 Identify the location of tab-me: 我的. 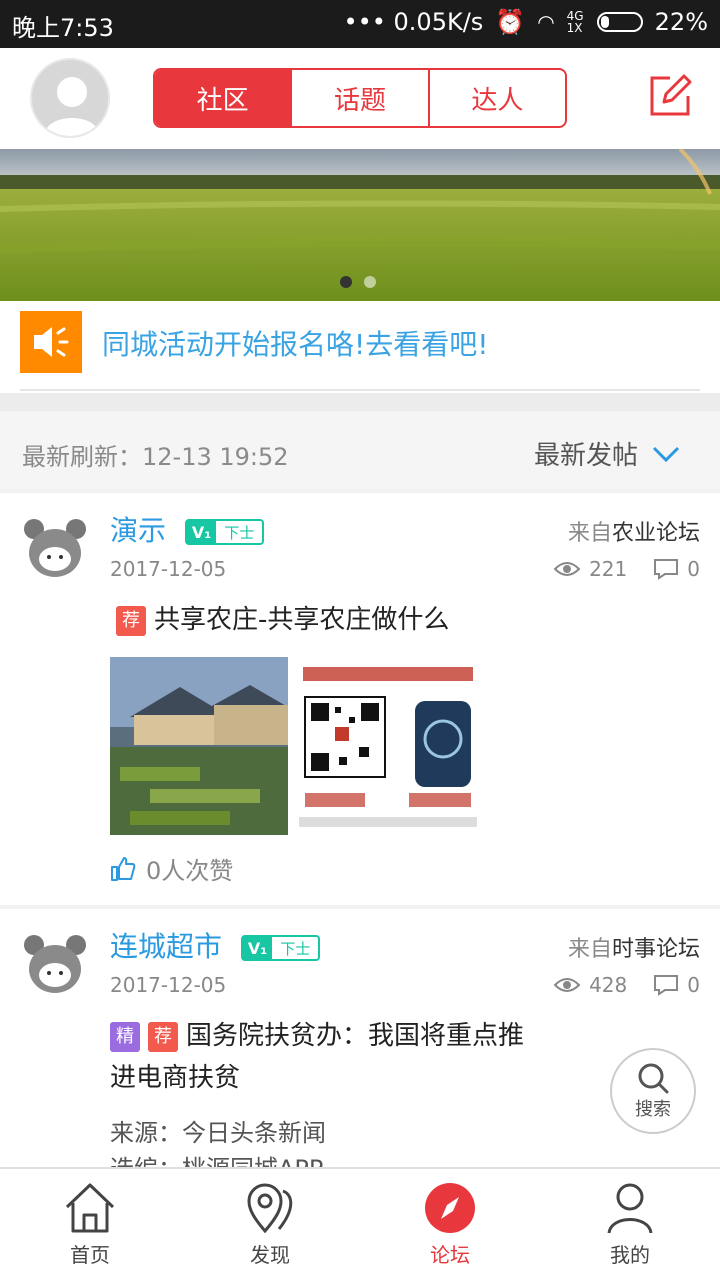
(630, 1224).